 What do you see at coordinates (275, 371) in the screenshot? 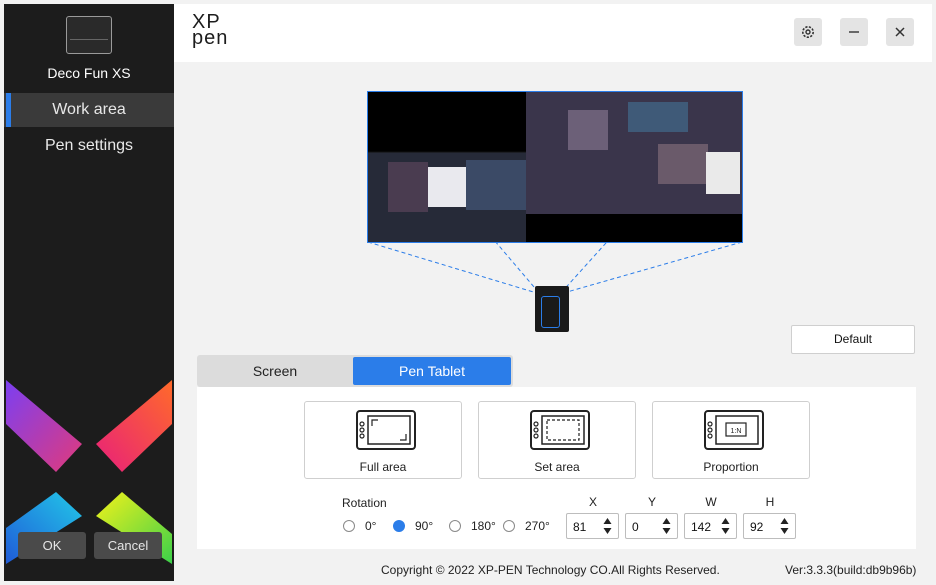
I see `tab-screen: Screen` at bounding box center [275, 371].